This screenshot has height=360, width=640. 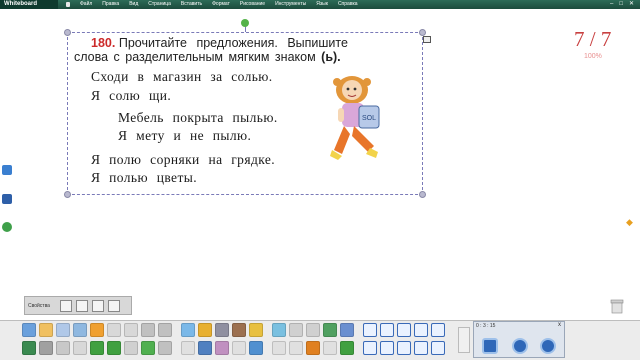 I want to click on menu-language: Язык, so click(x=322, y=4).